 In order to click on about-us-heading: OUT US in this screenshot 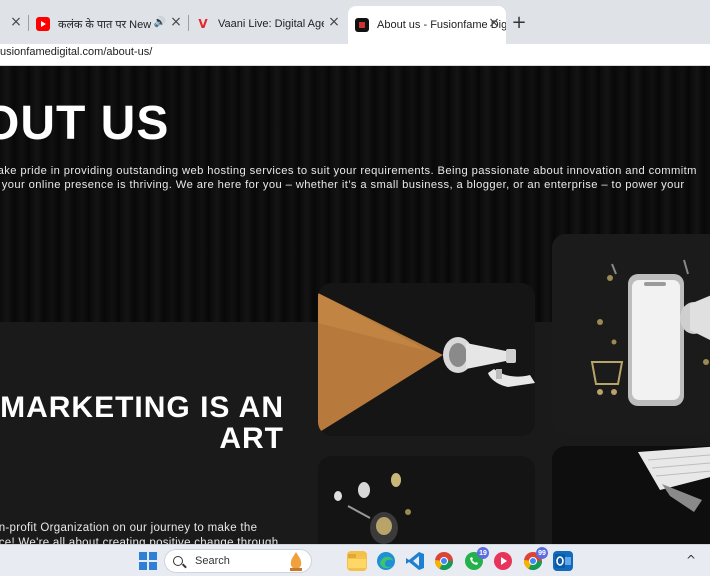, I will do `click(85, 123)`.